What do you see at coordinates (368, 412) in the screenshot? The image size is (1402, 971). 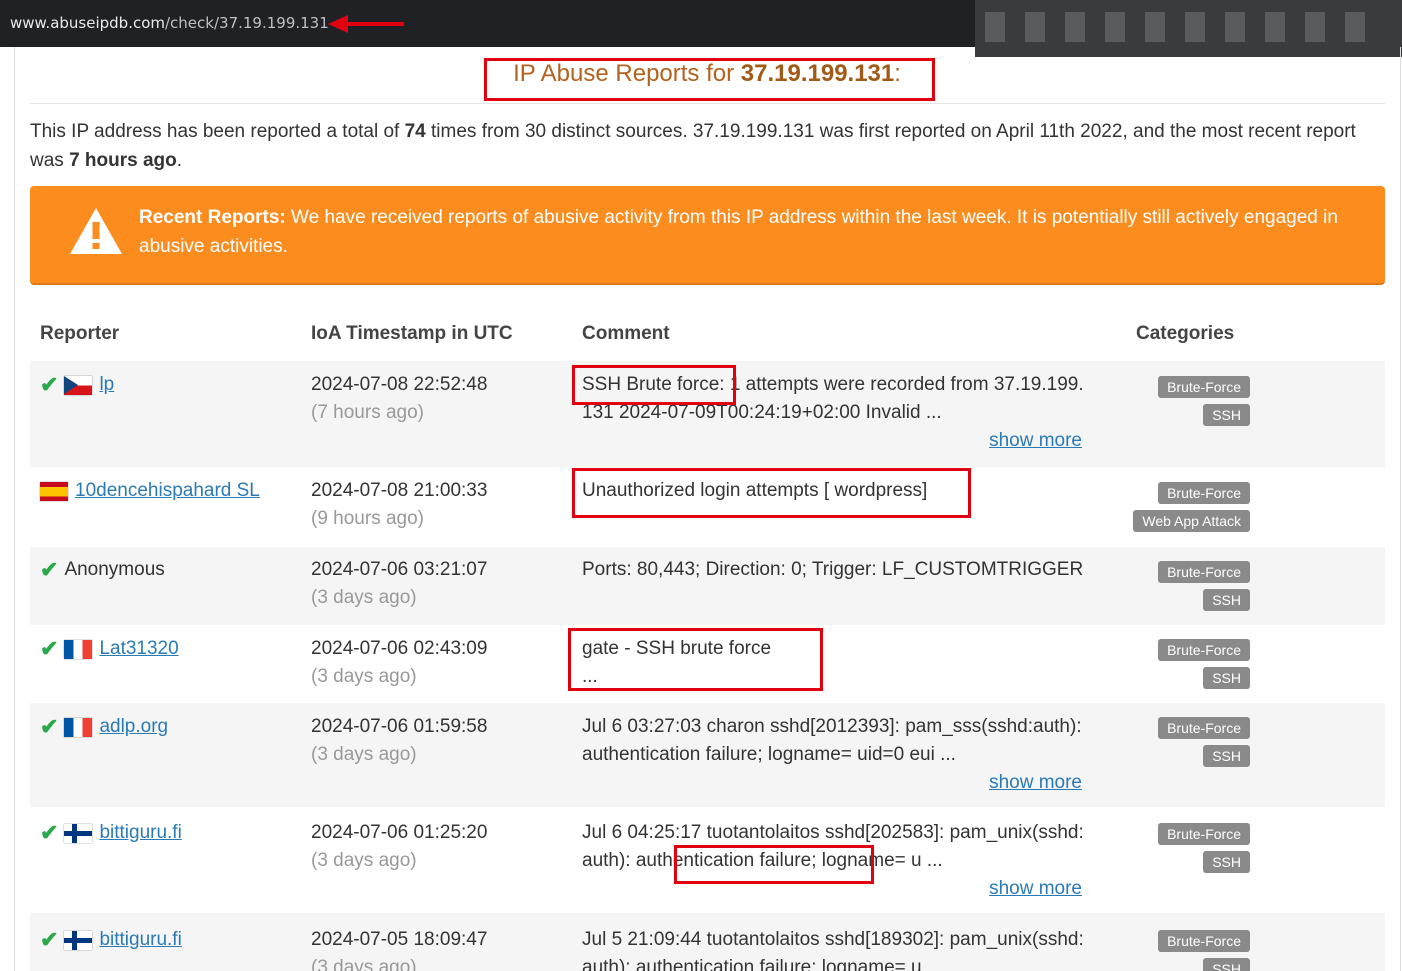 I see `relative-time: (7 hours ago)` at bounding box center [368, 412].